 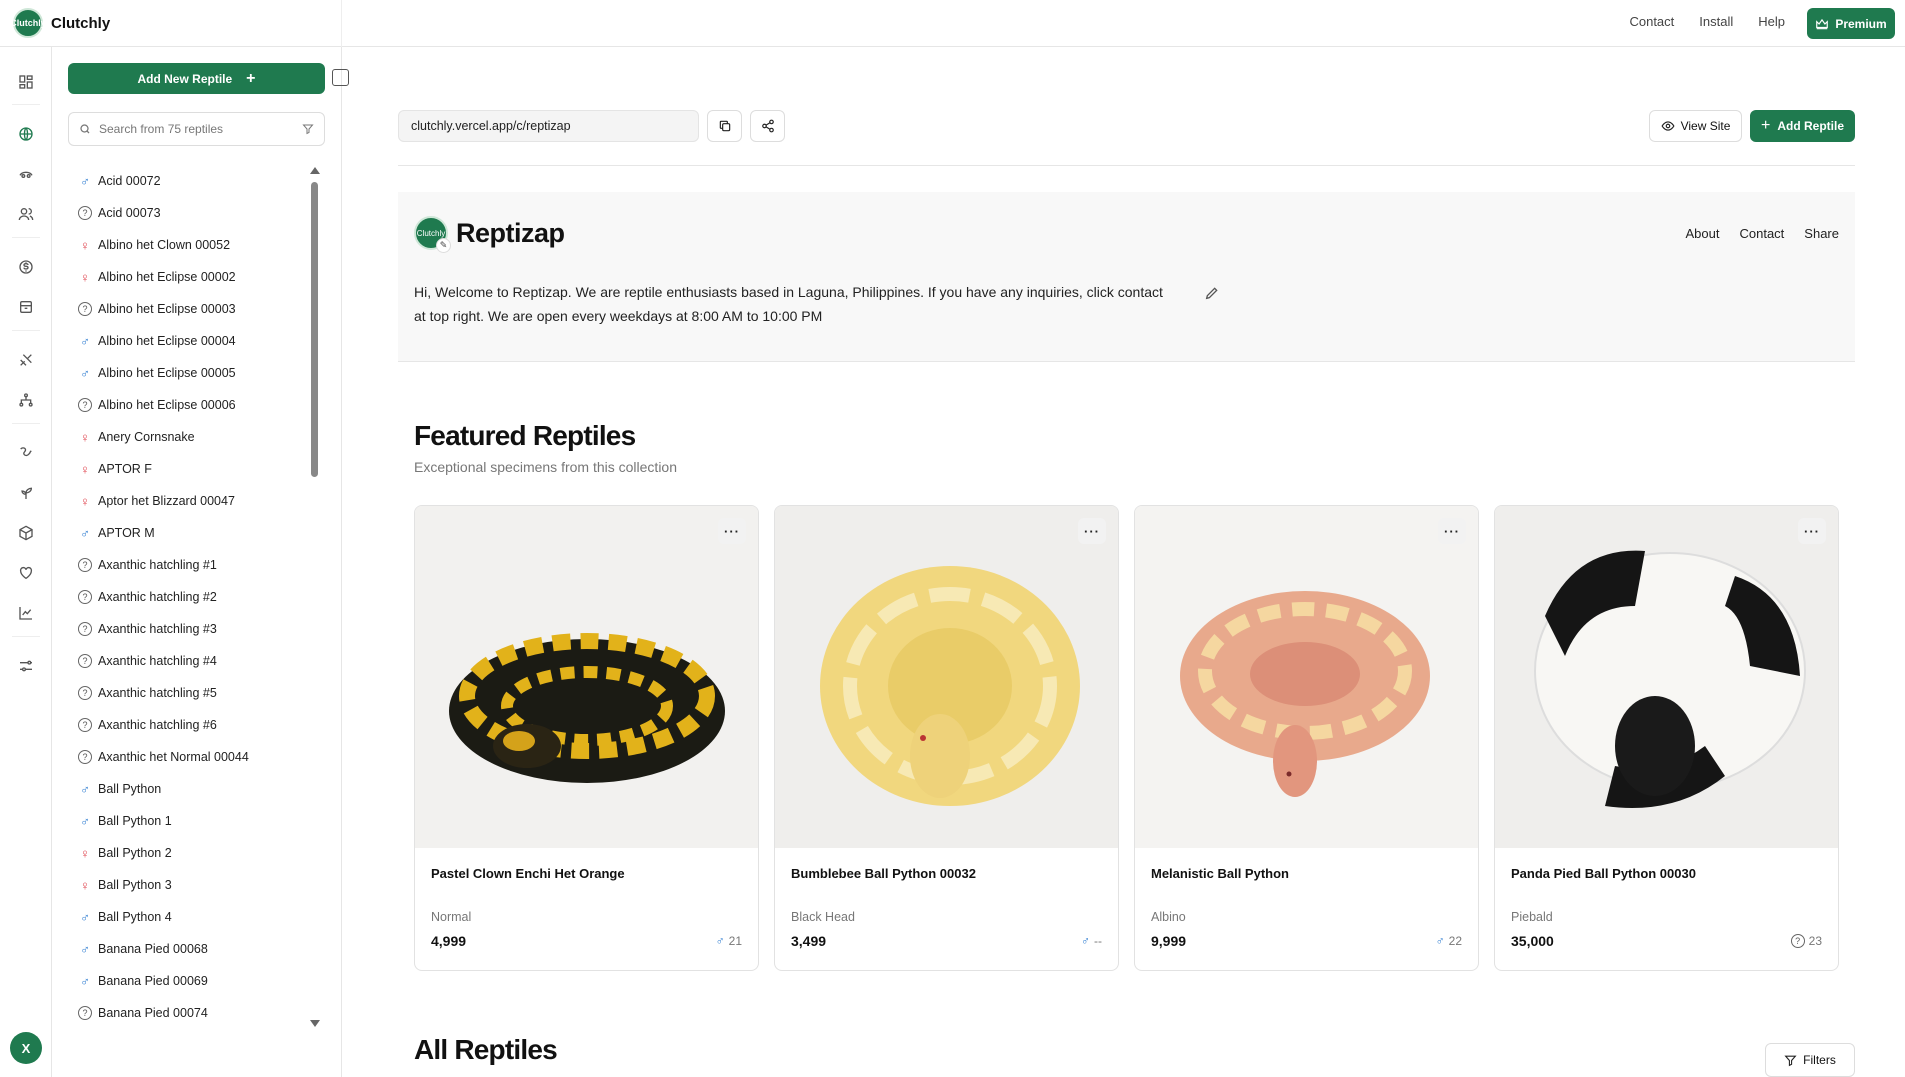 I want to click on reptile-list-item: ♂ Ball Python 1, so click(x=188, y=821).